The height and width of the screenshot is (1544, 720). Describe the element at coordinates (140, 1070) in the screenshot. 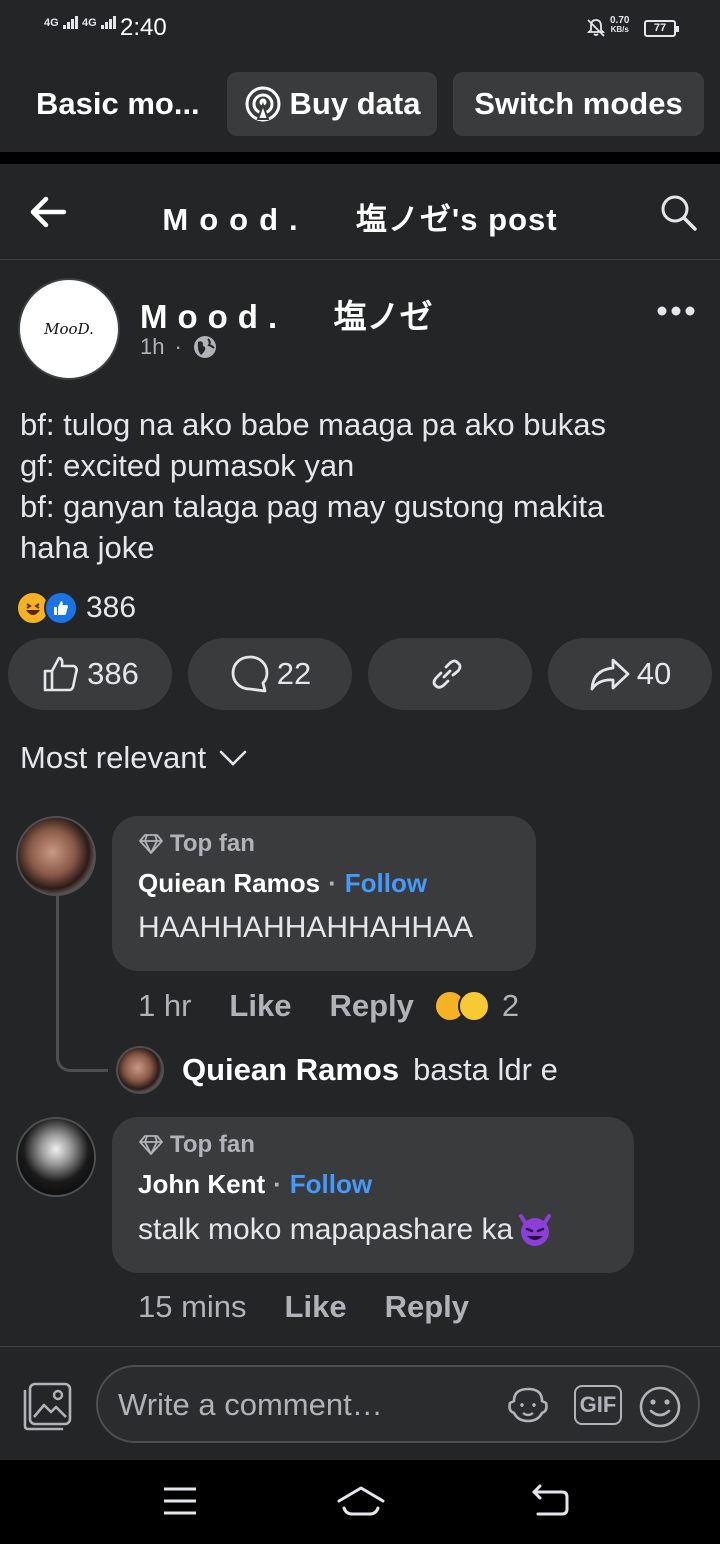

I see `reply-avatar` at that location.